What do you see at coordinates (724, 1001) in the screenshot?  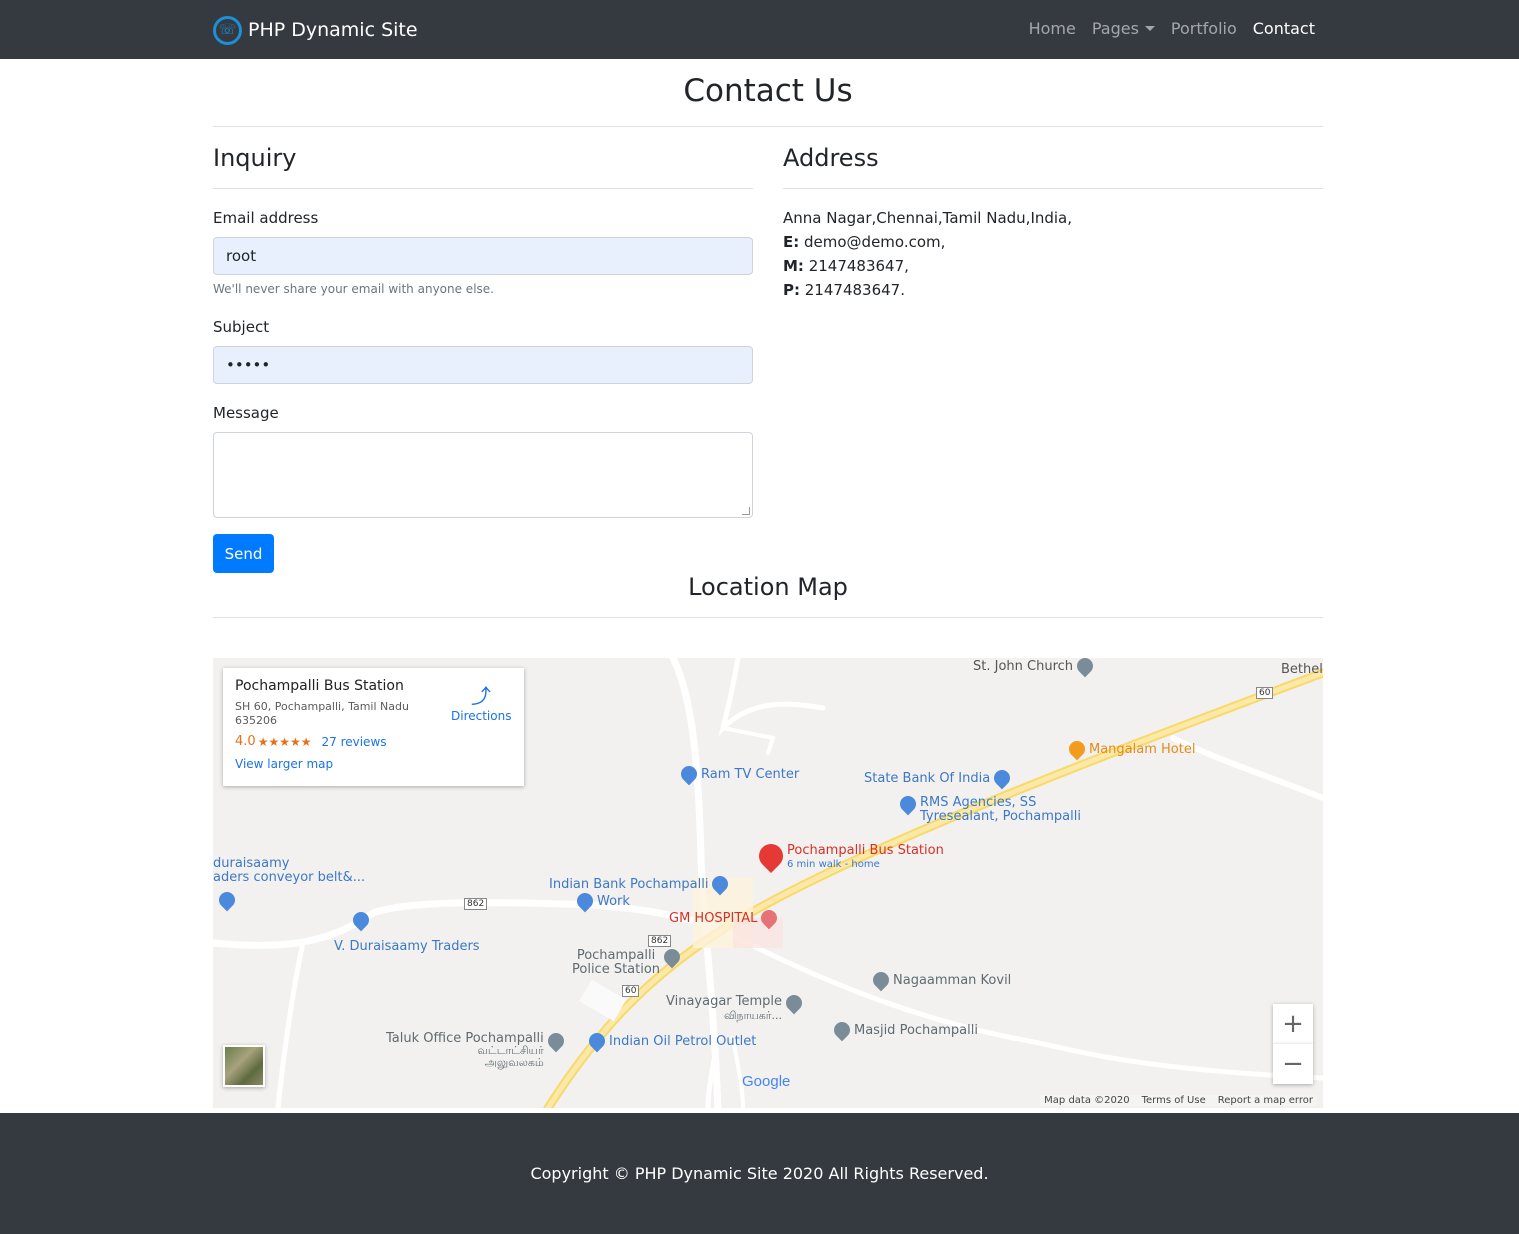 I see `place-label-1: Vinayagar Temple` at bounding box center [724, 1001].